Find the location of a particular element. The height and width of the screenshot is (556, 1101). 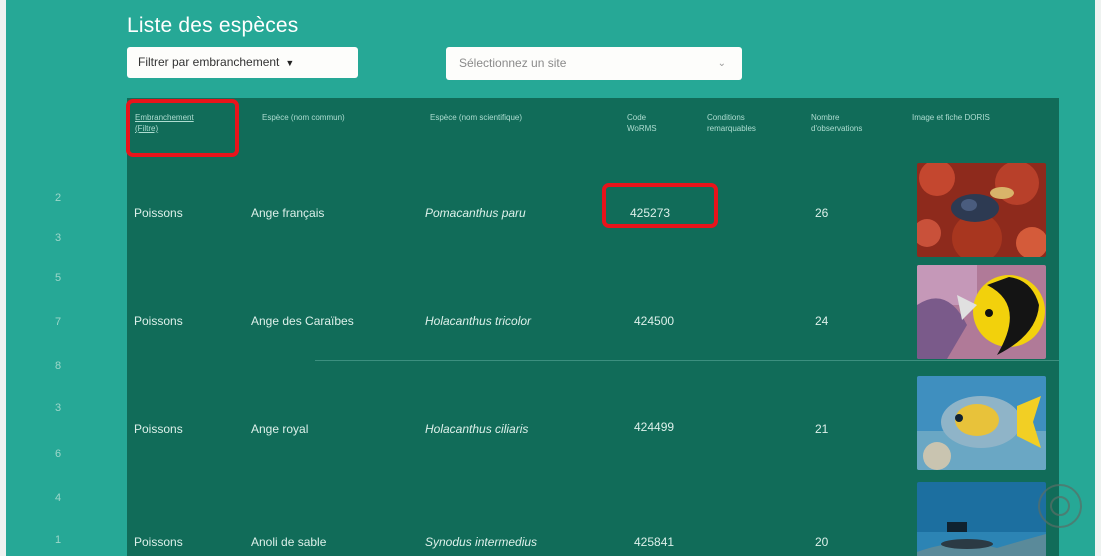

header-line: Code is located at coordinates (637, 117).